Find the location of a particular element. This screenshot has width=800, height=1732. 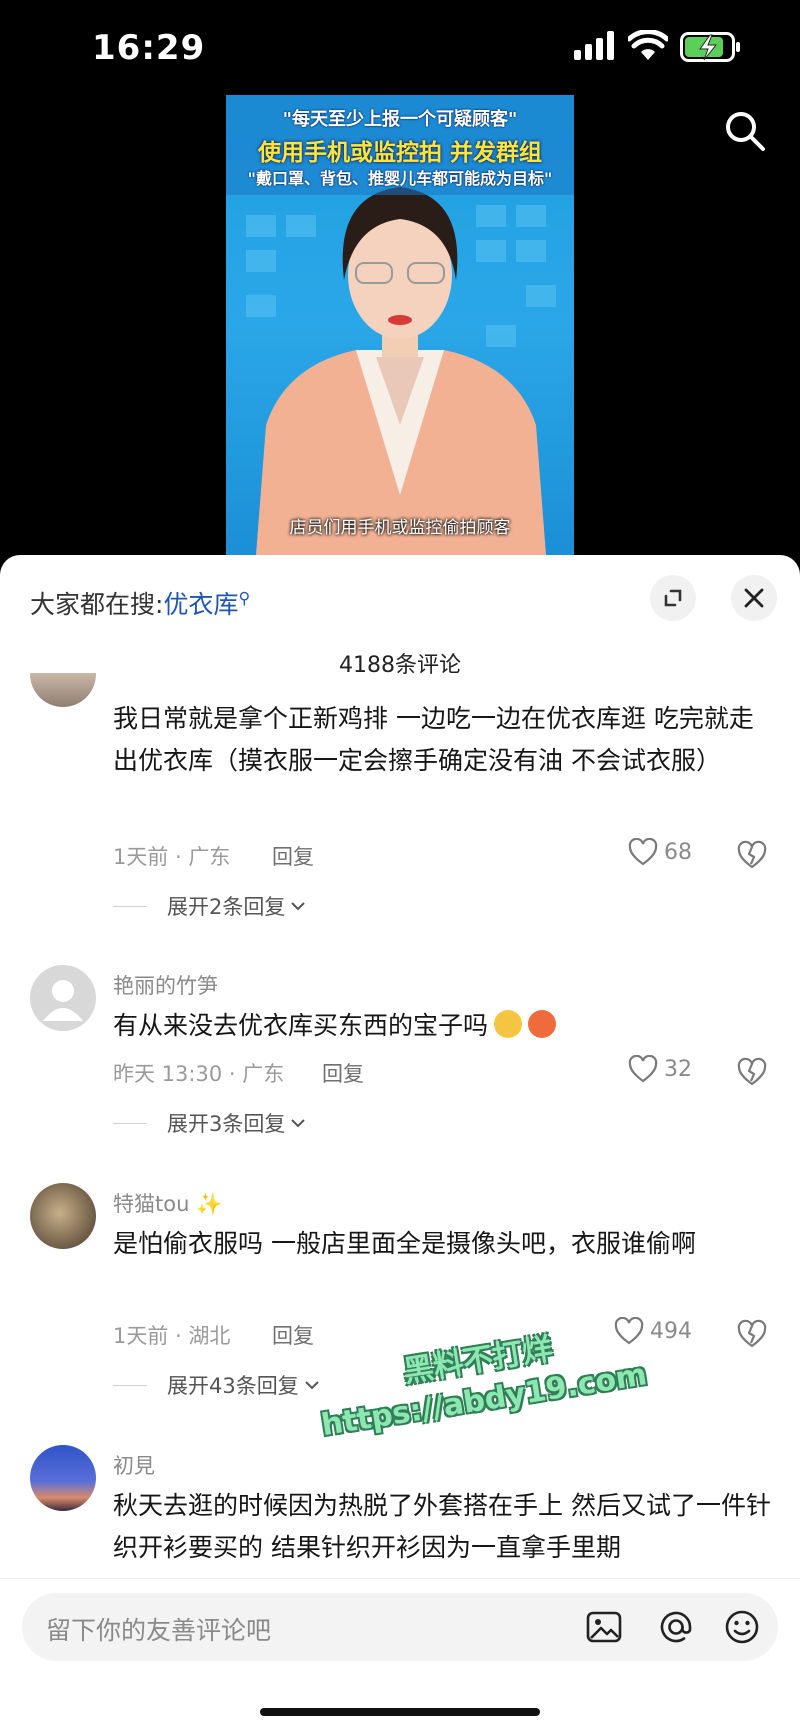

comment-text: 有从来没去优衣库买东西的宝子吗 is located at coordinates (443, 1026).